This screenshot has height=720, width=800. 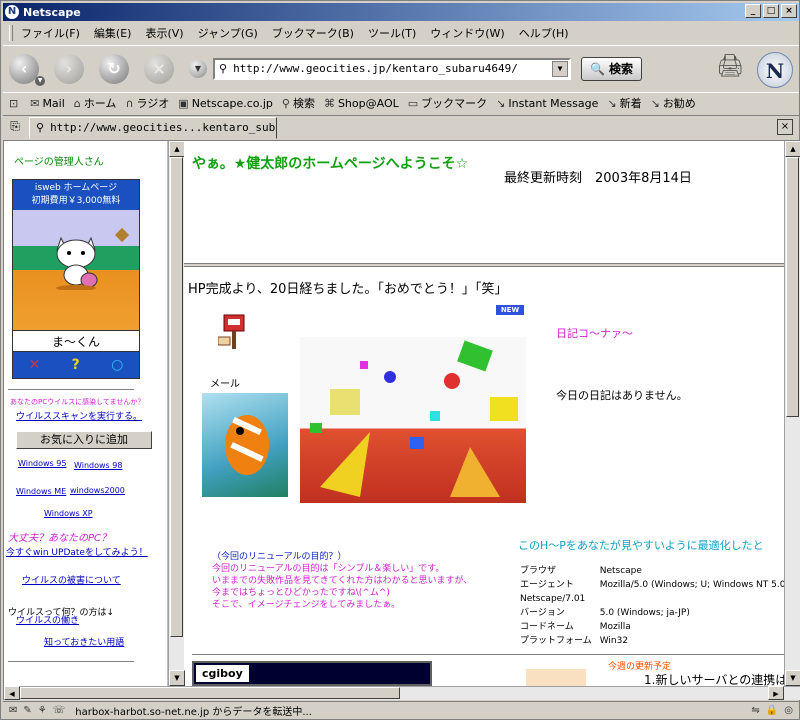 What do you see at coordinates (97, 490) in the screenshot?
I see `link-windows2000: windows2000` at bounding box center [97, 490].